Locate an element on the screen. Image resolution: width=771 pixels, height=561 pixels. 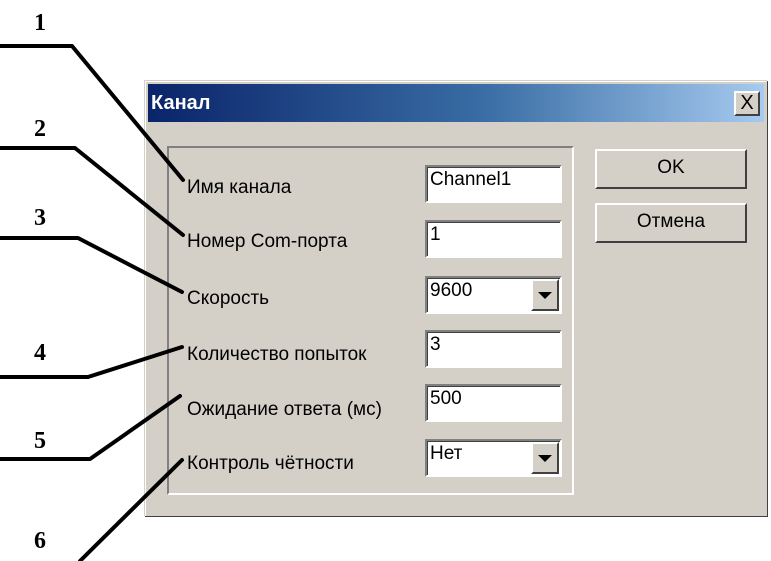
close-button: X is located at coordinates (747, 103).